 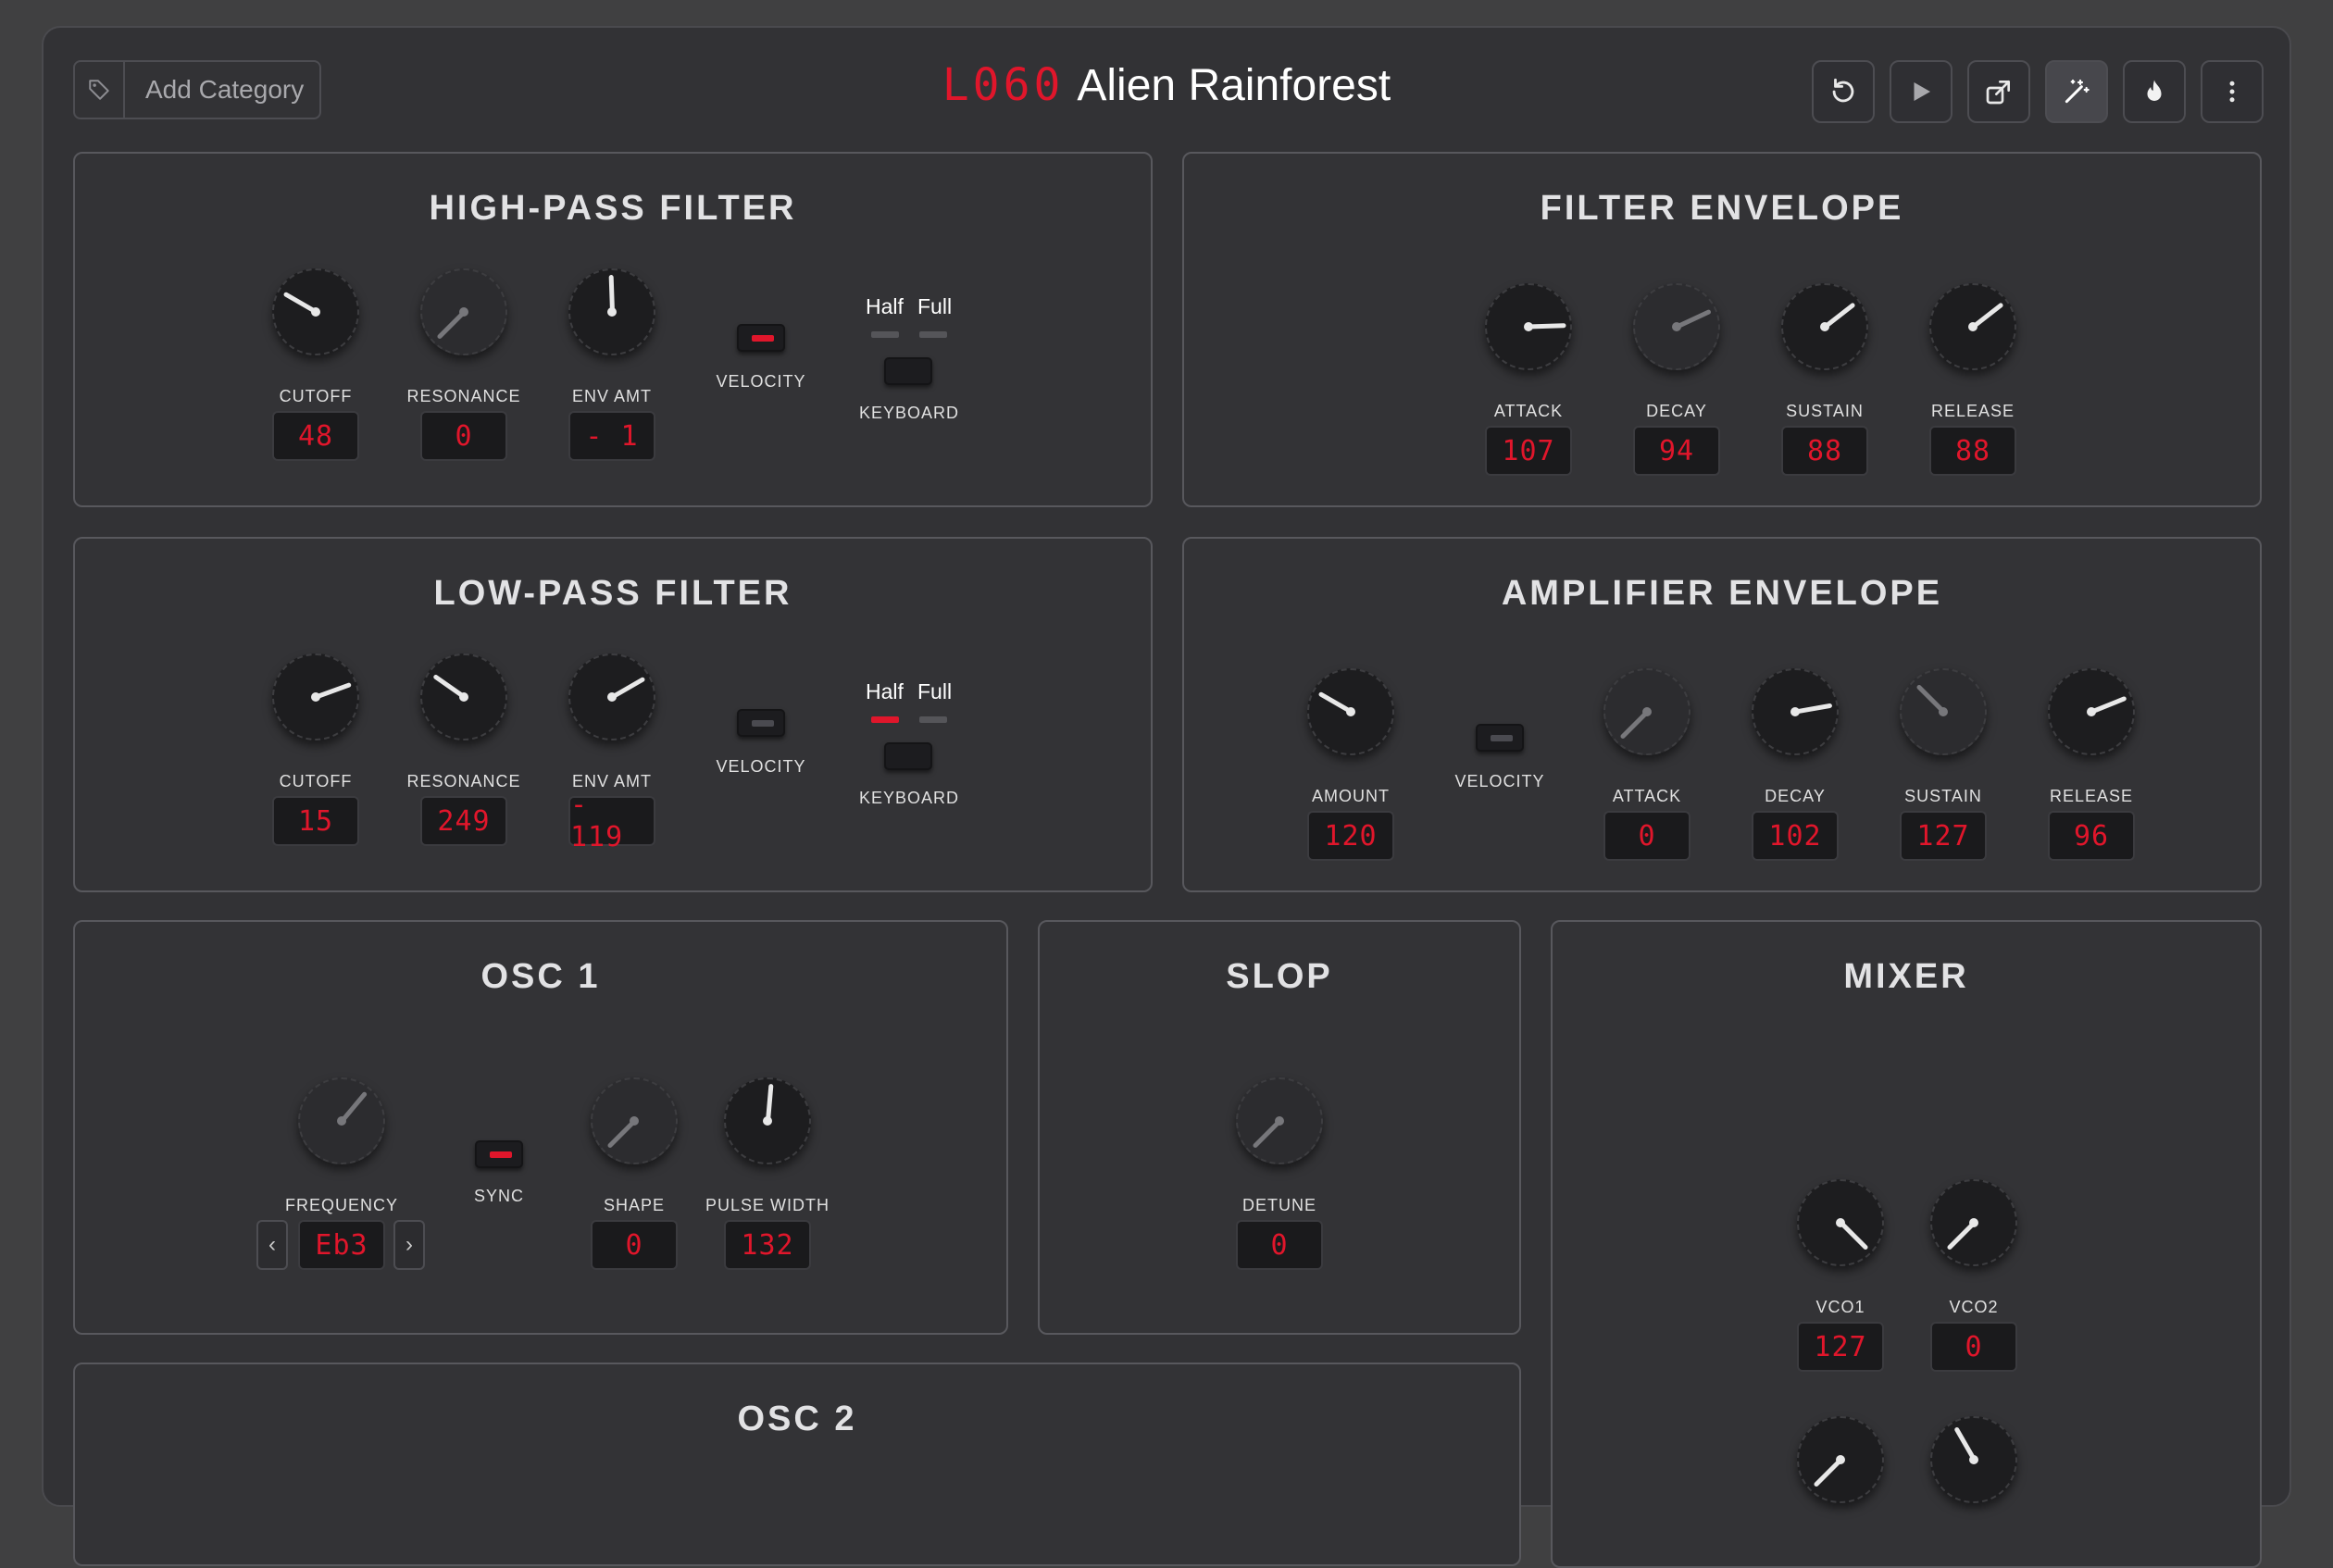 What do you see at coordinates (1677, 326) in the screenshot?
I see `fenv-decay-knob` at bounding box center [1677, 326].